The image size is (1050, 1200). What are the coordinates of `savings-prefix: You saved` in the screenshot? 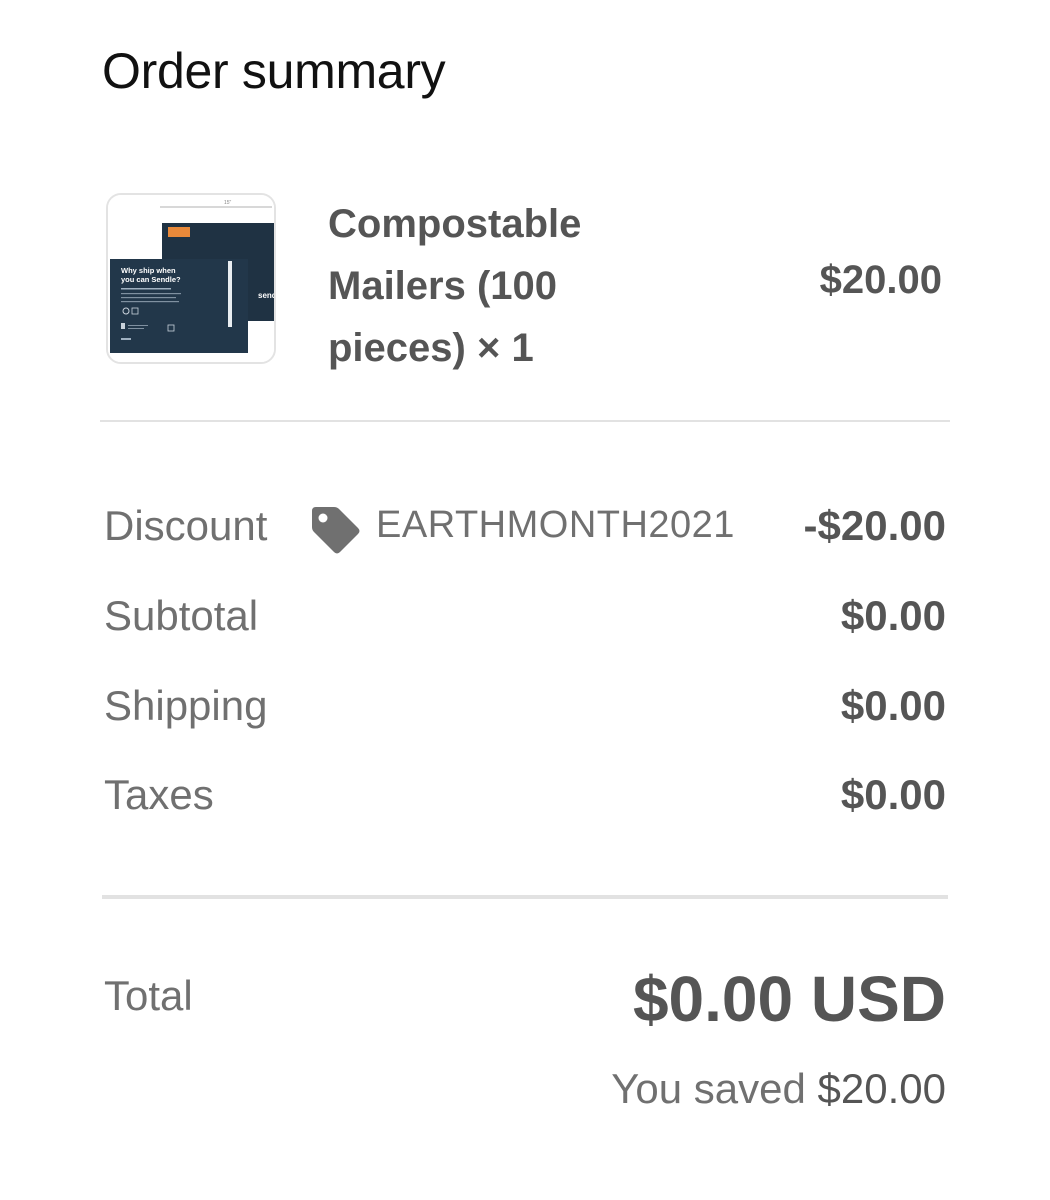 It's located at (708, 1088).